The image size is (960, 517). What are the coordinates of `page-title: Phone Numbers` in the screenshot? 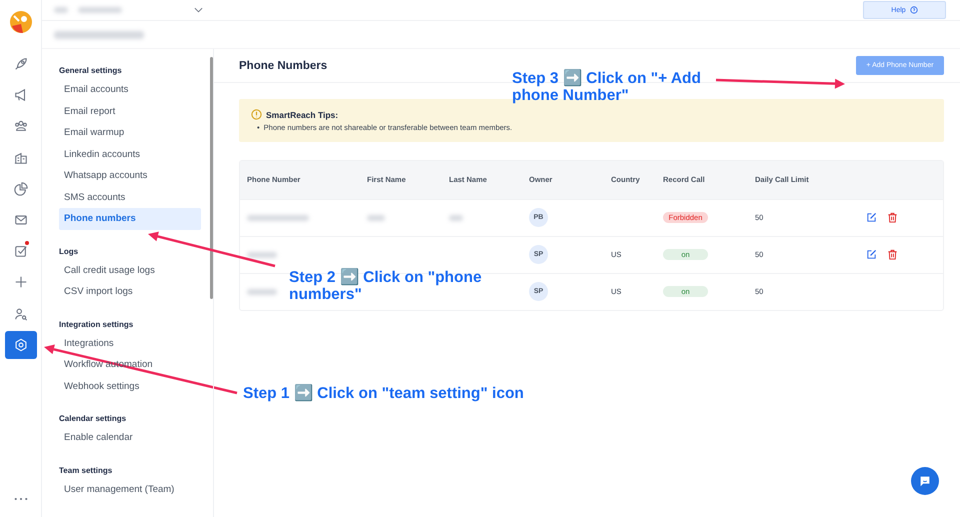 It's located at (283, 66).